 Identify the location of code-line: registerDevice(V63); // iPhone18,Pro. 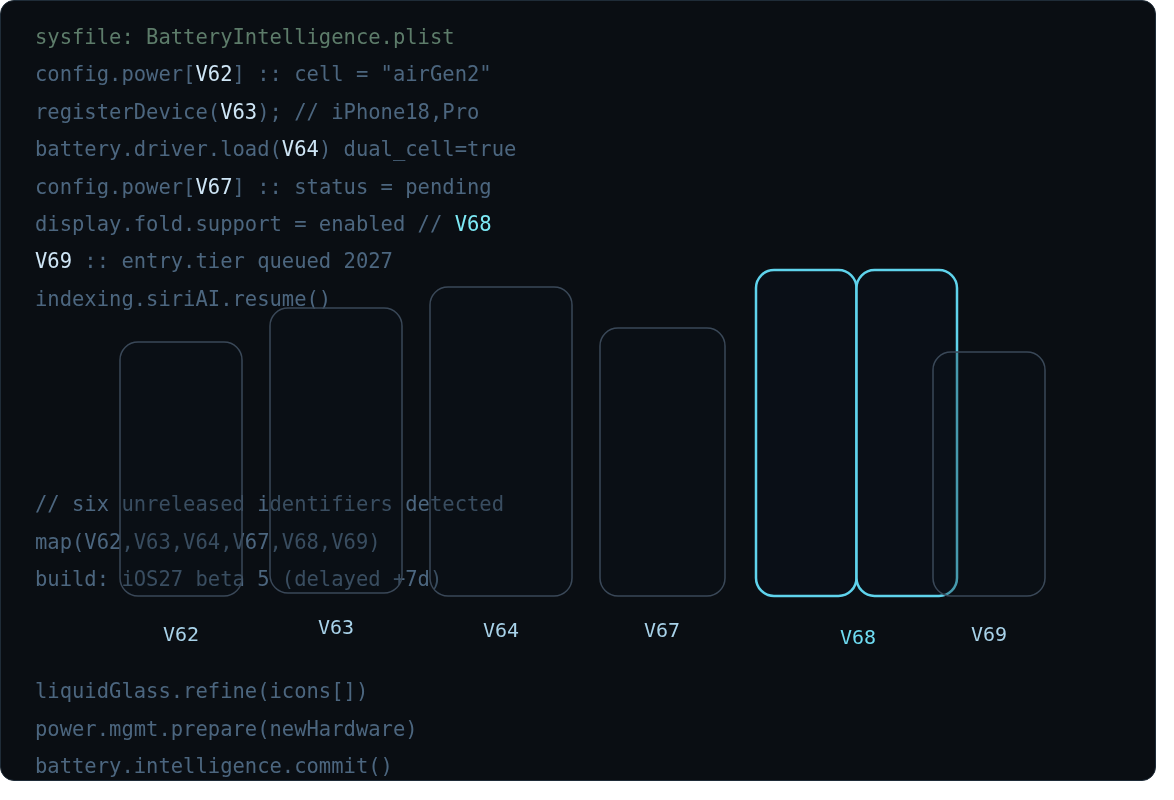
(257, 112).